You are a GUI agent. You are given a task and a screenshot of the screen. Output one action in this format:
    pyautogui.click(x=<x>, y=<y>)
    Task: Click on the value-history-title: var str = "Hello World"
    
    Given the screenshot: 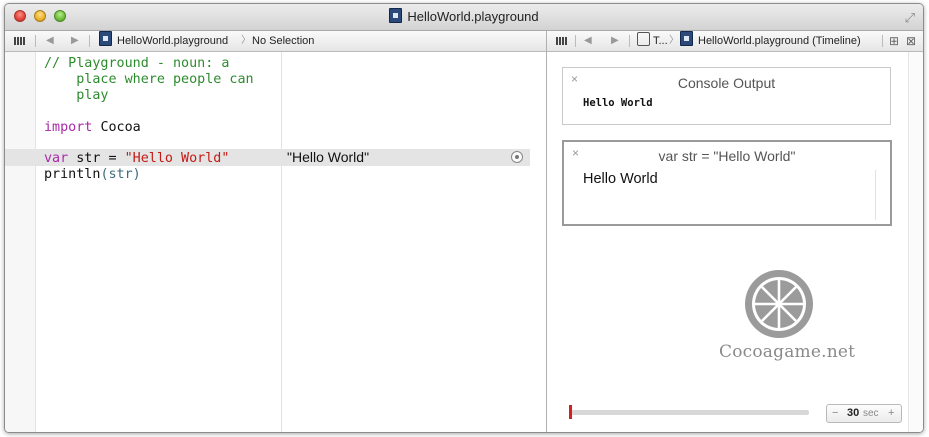 What is the action you would take?
    pyautogui.click(x=727, y=156)
    